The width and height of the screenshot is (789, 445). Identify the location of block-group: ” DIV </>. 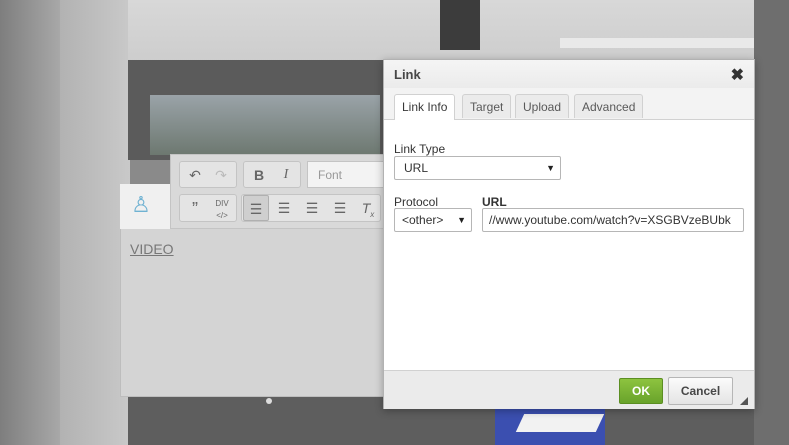
(208, 208).